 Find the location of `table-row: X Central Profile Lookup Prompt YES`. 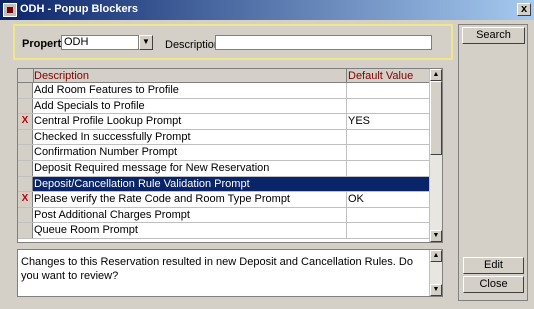

table-row: X Central Profile Lookup Prompt YES is located at coordinates (224, 122).